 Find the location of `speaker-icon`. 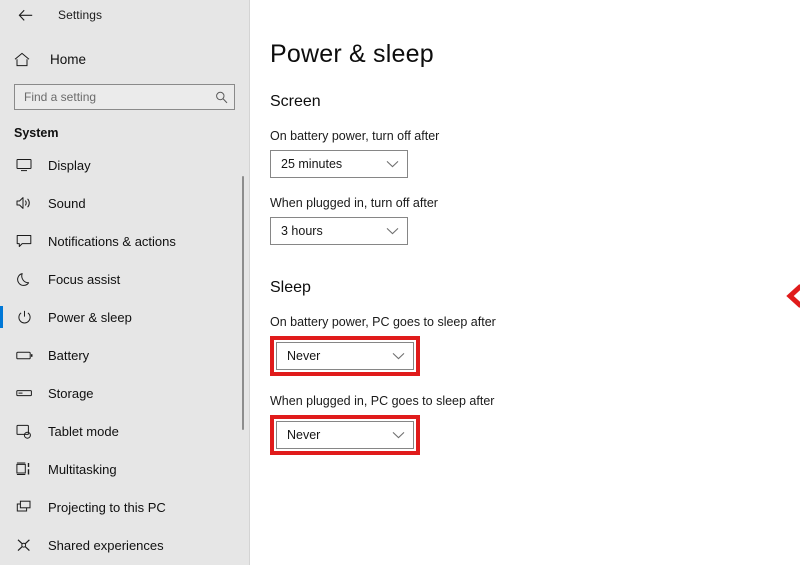

speaker-icon is located at coordinates (24, 203).